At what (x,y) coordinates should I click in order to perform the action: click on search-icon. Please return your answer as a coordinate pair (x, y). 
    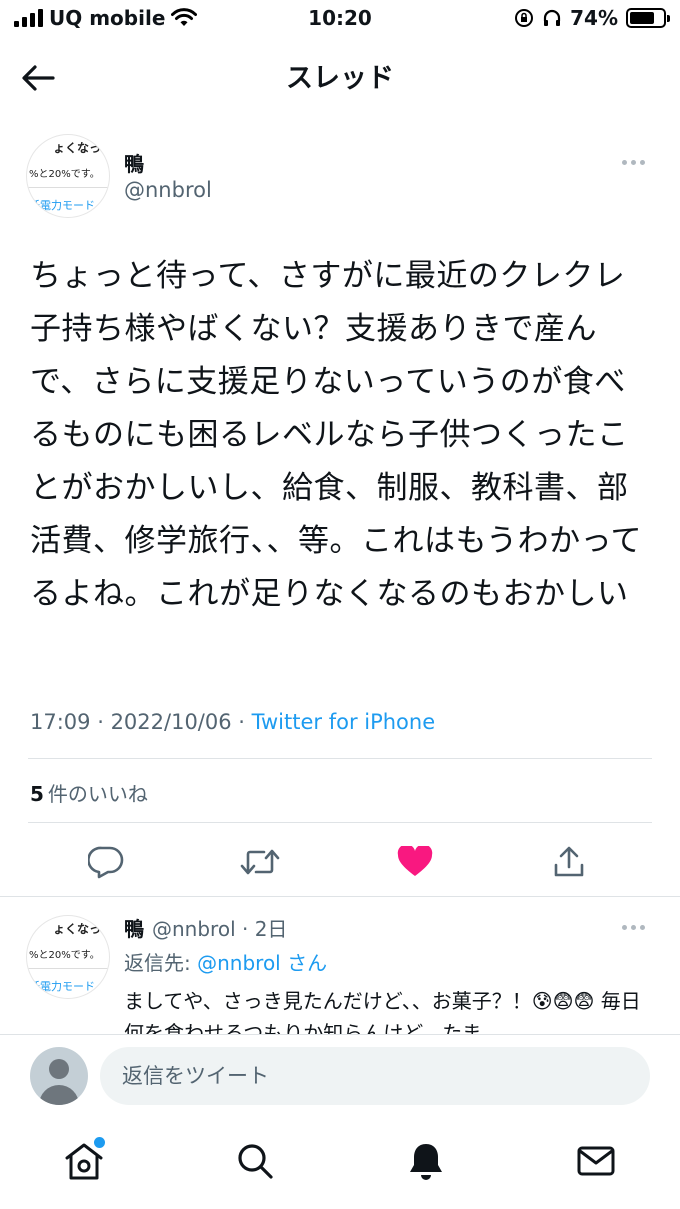
    Looking at the image, I should click on (255, 1161).